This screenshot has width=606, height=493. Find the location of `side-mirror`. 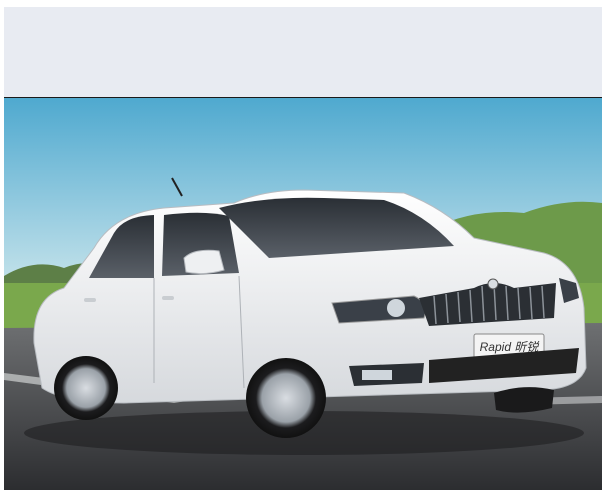

side-mirror is located at coordinates (204, 262).